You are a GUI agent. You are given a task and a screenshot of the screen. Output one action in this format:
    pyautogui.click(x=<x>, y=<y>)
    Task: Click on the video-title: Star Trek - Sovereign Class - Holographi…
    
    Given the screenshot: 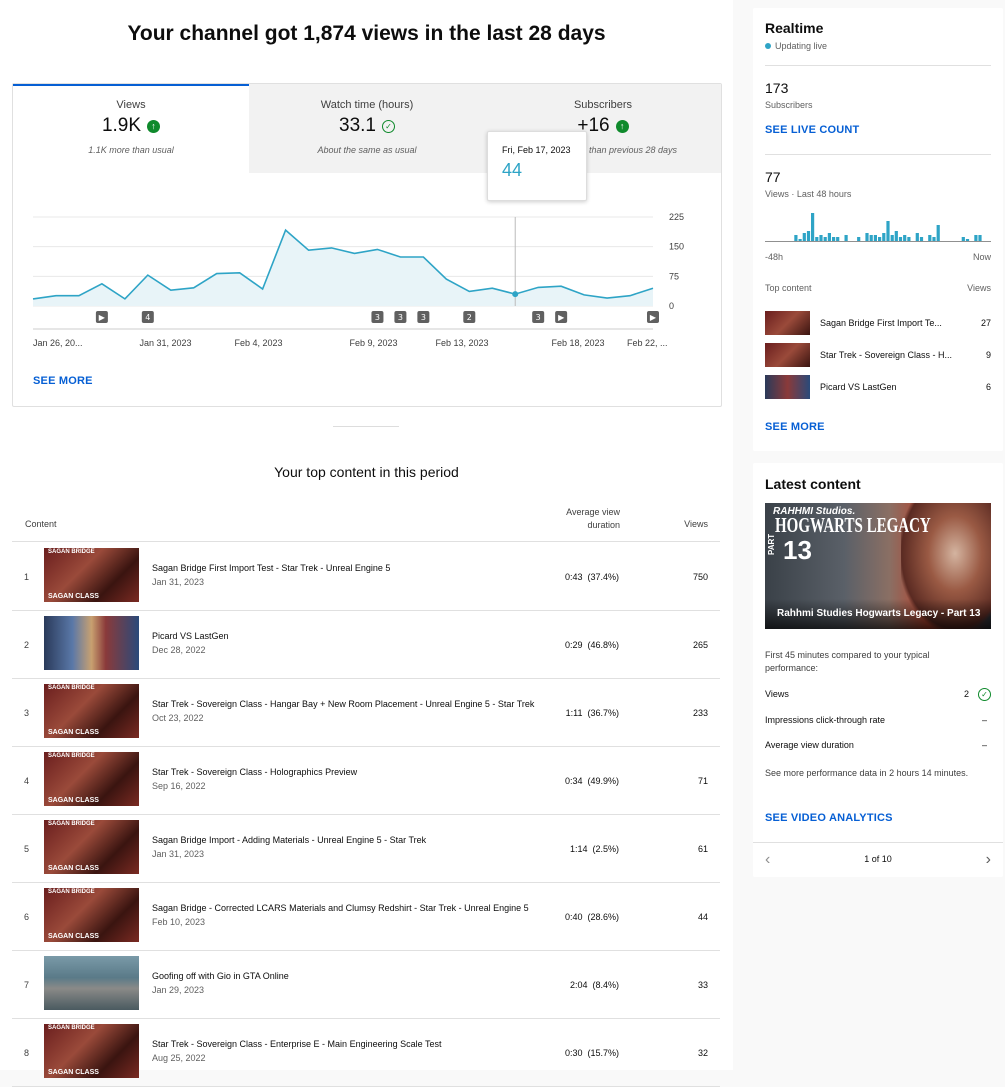 What is the action you would take?
    pyautogui.click(x=344, y=772)
    